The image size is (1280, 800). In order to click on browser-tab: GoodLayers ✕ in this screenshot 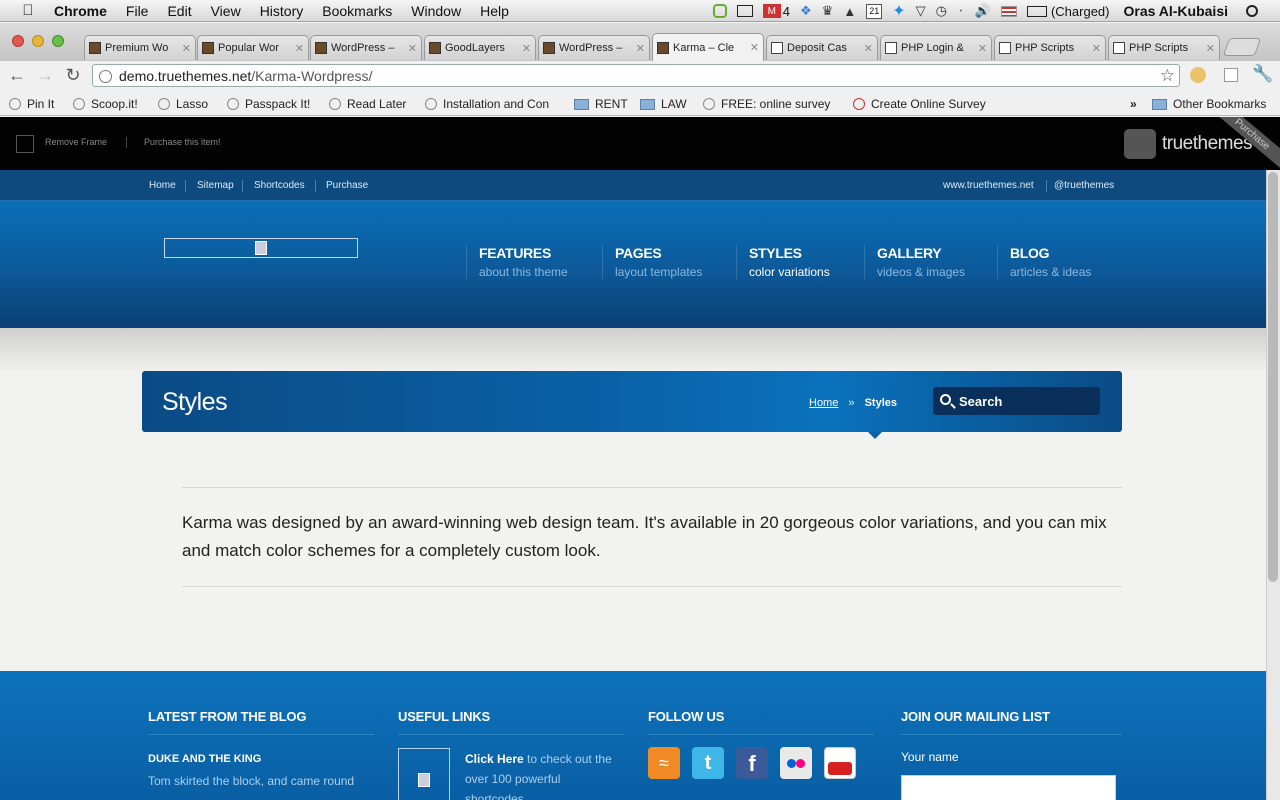, I will do `click(480, 47)`.